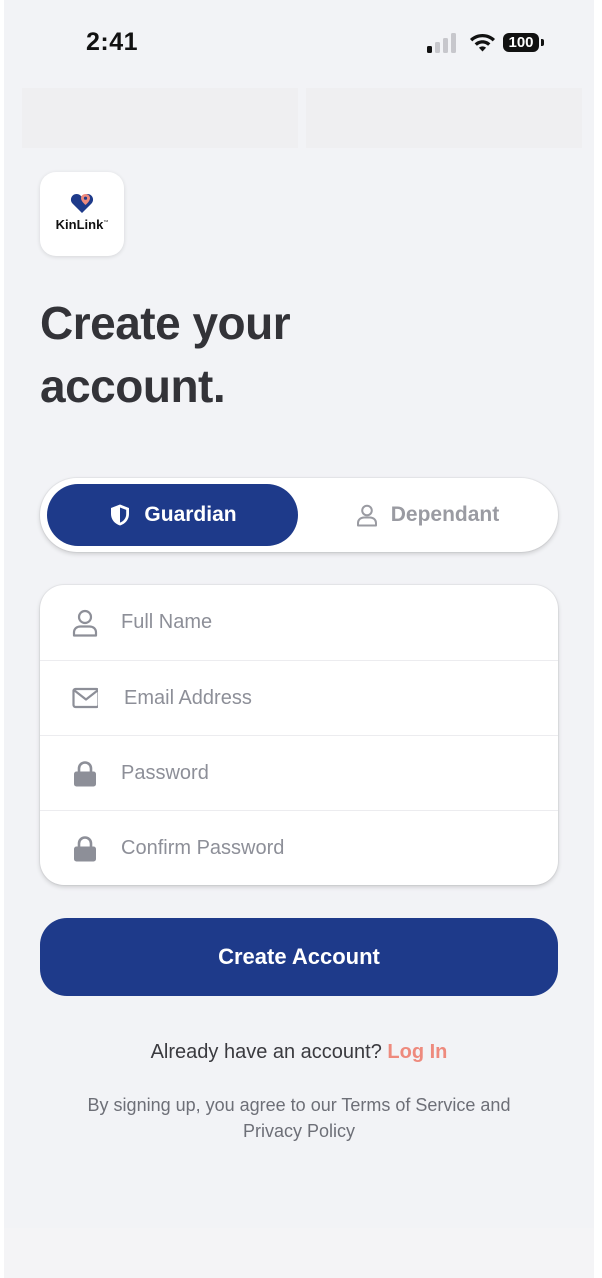 Image resolution: width=602 pixels, height=1278 pixels. What do you see at coordinates (482, 43) in the screenshot?
I see `wifi-icon` at bounding box center [482, 43].